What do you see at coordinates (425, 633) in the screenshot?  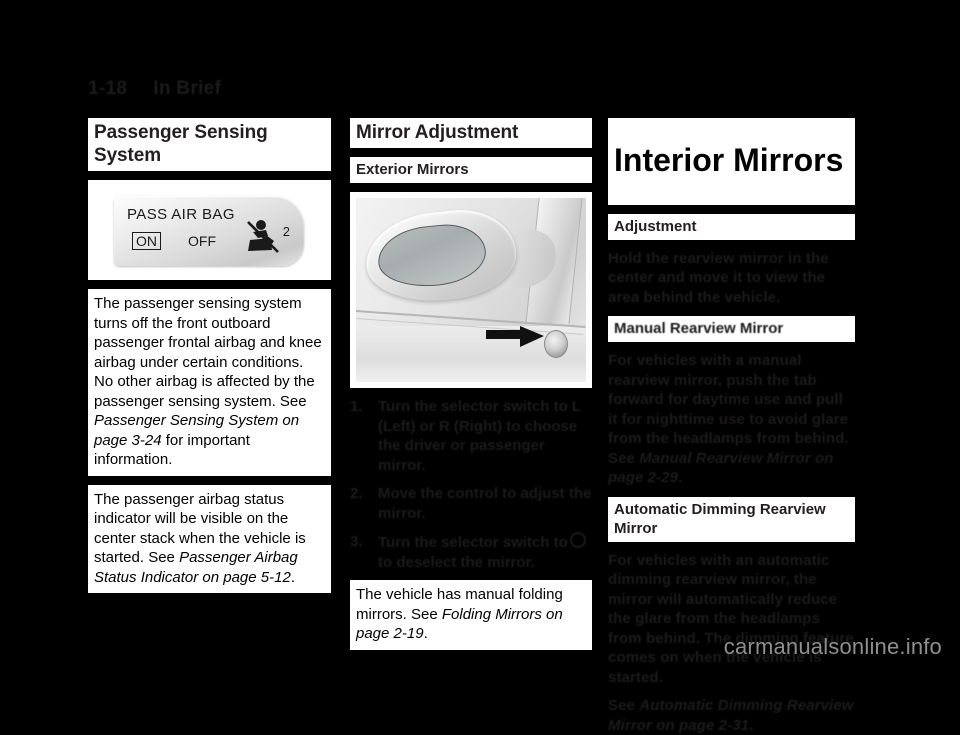 I see `folding-mirrors-tail: .` at bounding box center [425, 633].